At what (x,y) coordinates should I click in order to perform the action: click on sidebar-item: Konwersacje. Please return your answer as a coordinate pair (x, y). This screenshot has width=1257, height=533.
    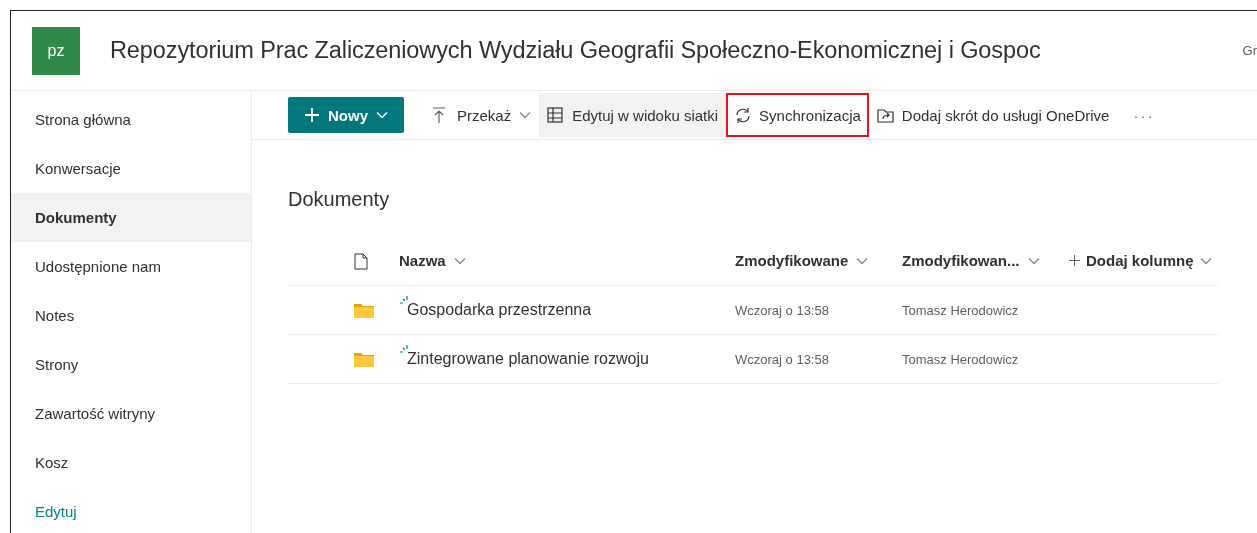
    Looking at the image, I should click on (131, 168).